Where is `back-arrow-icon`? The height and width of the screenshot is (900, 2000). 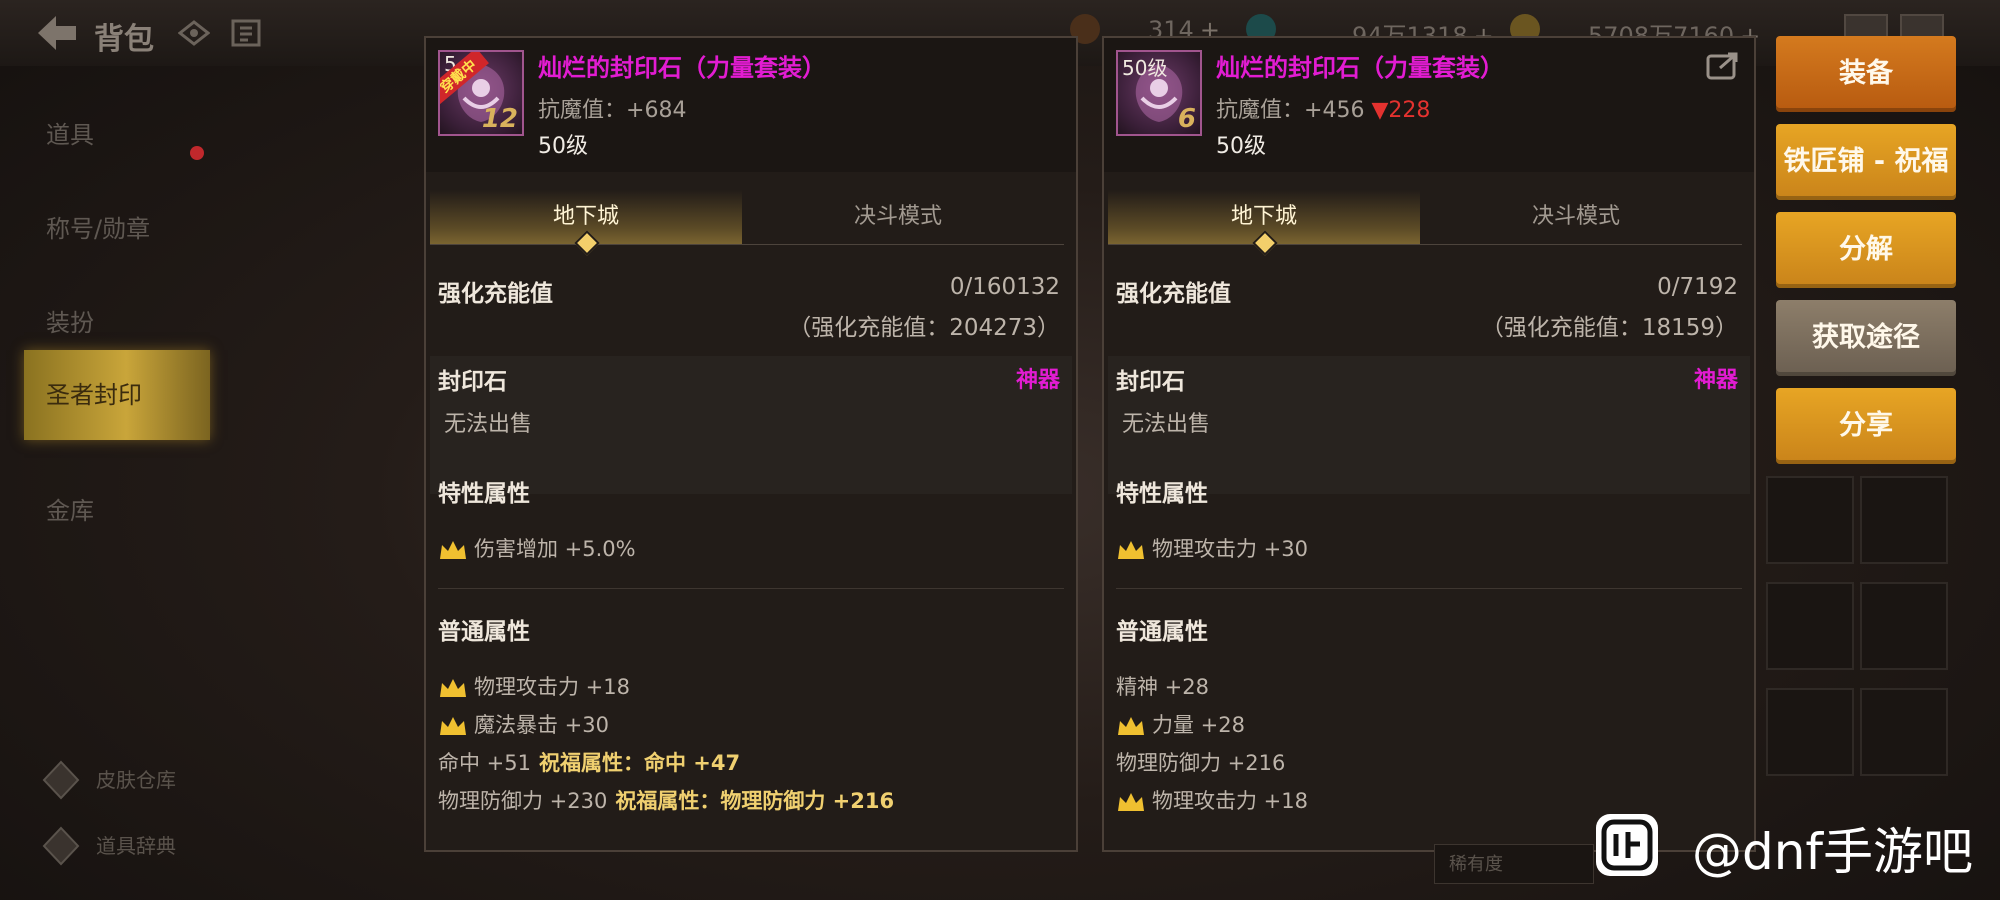
back-arrow-icon is located at coordinates (57, 33).